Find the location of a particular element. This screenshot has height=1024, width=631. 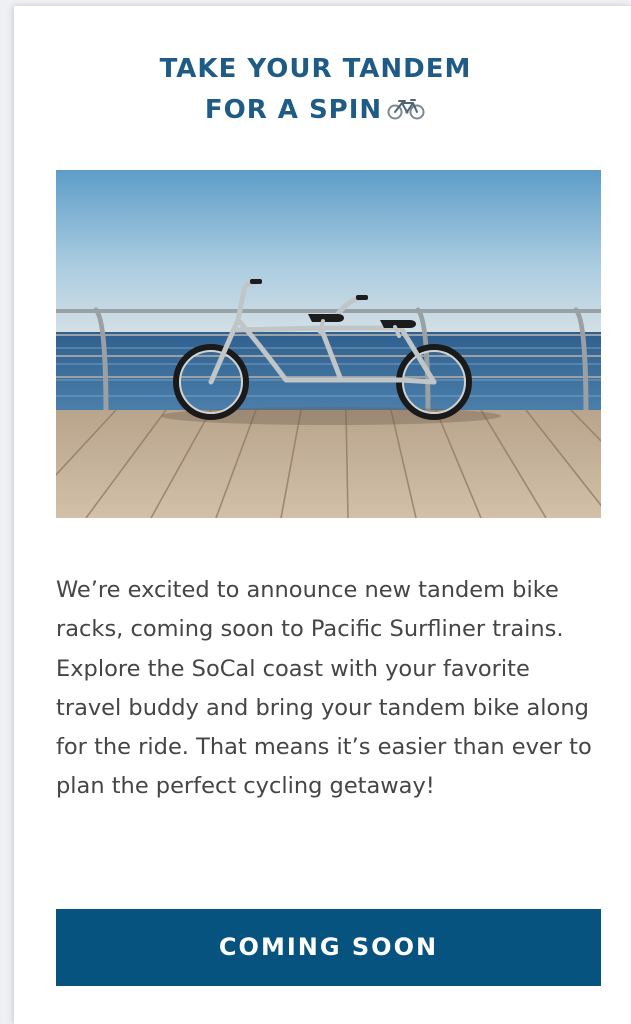

promo-title-line-2: FOR A SPIN is located at coordinates (315, 110).